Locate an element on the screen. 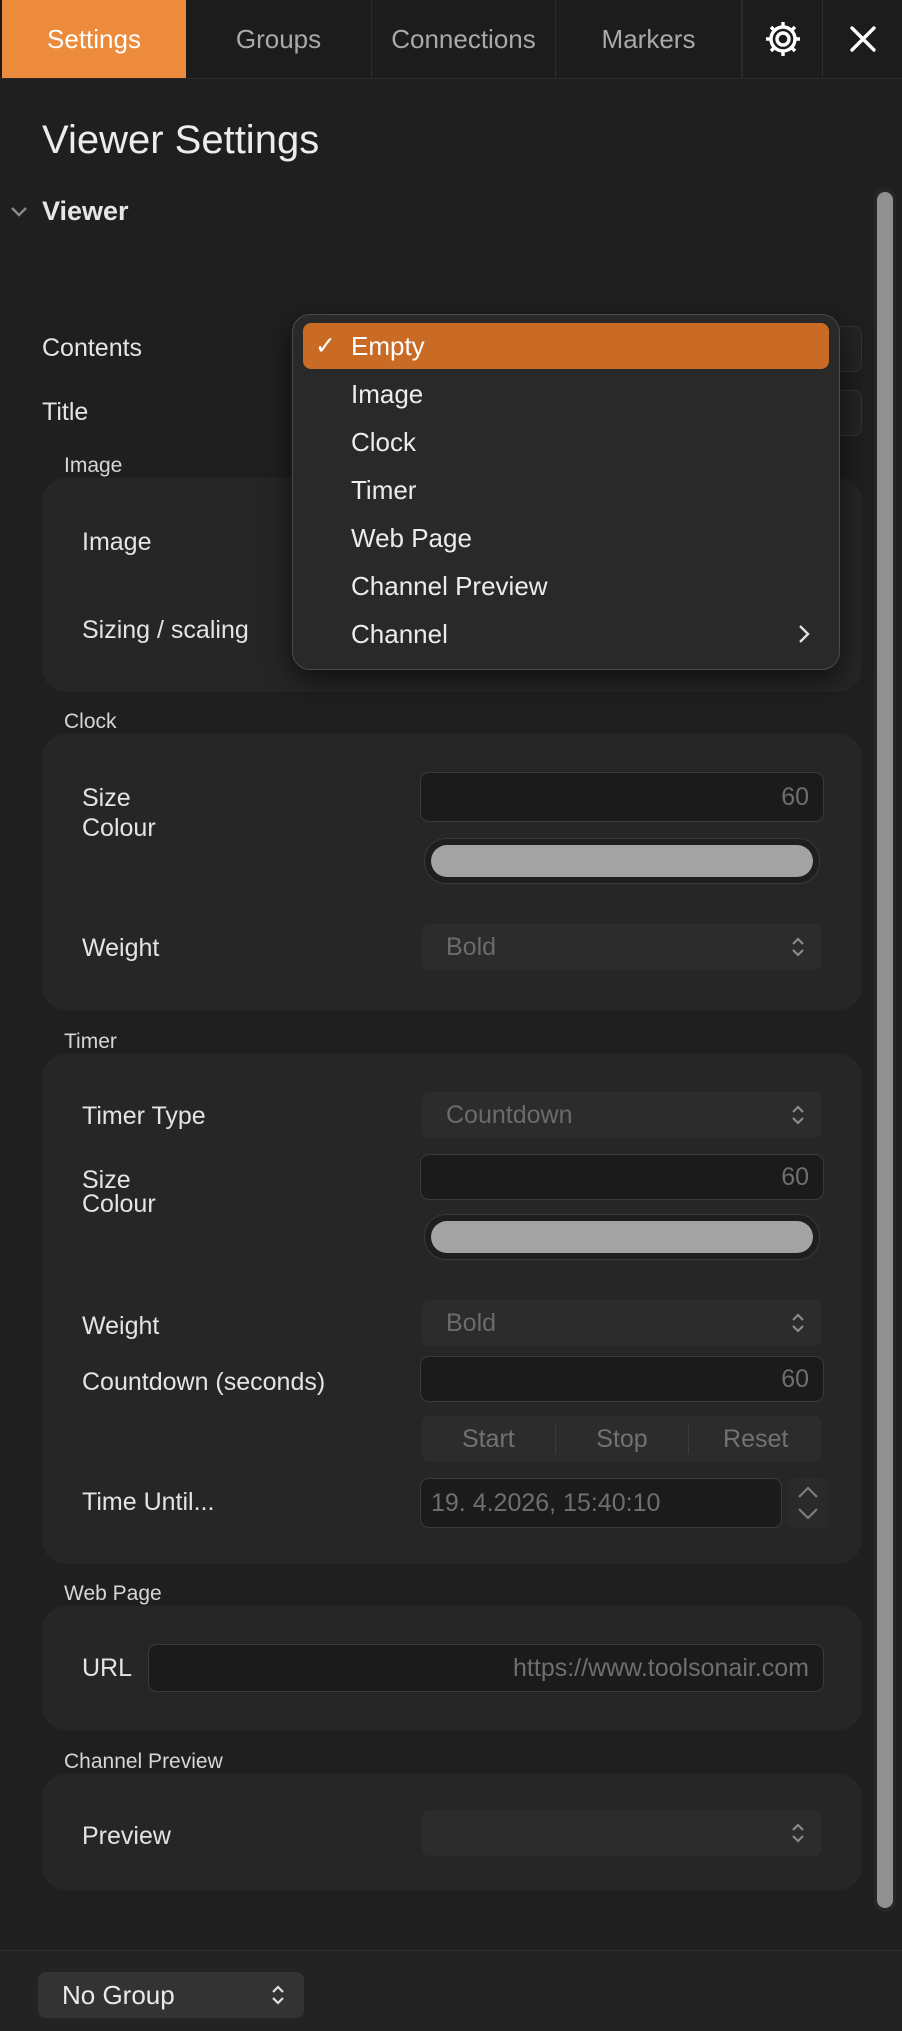  url-field: https://www.toolsonair.com is located at coordinates (486, 1668).